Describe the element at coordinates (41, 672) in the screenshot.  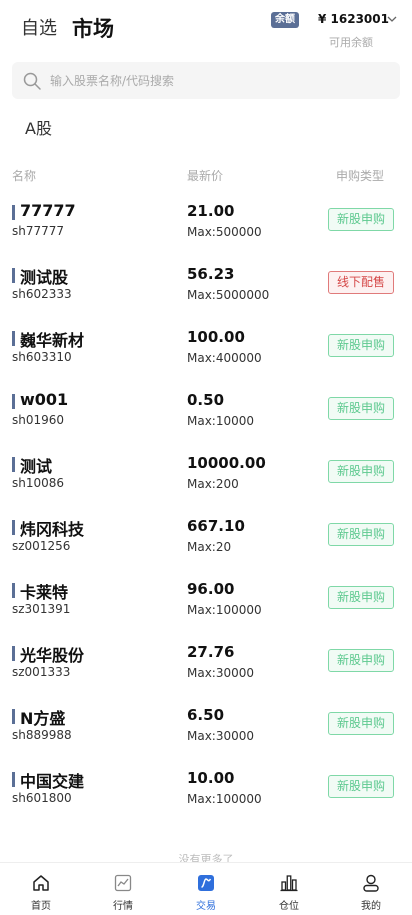
I see `stock-code: sz001333` at that location.